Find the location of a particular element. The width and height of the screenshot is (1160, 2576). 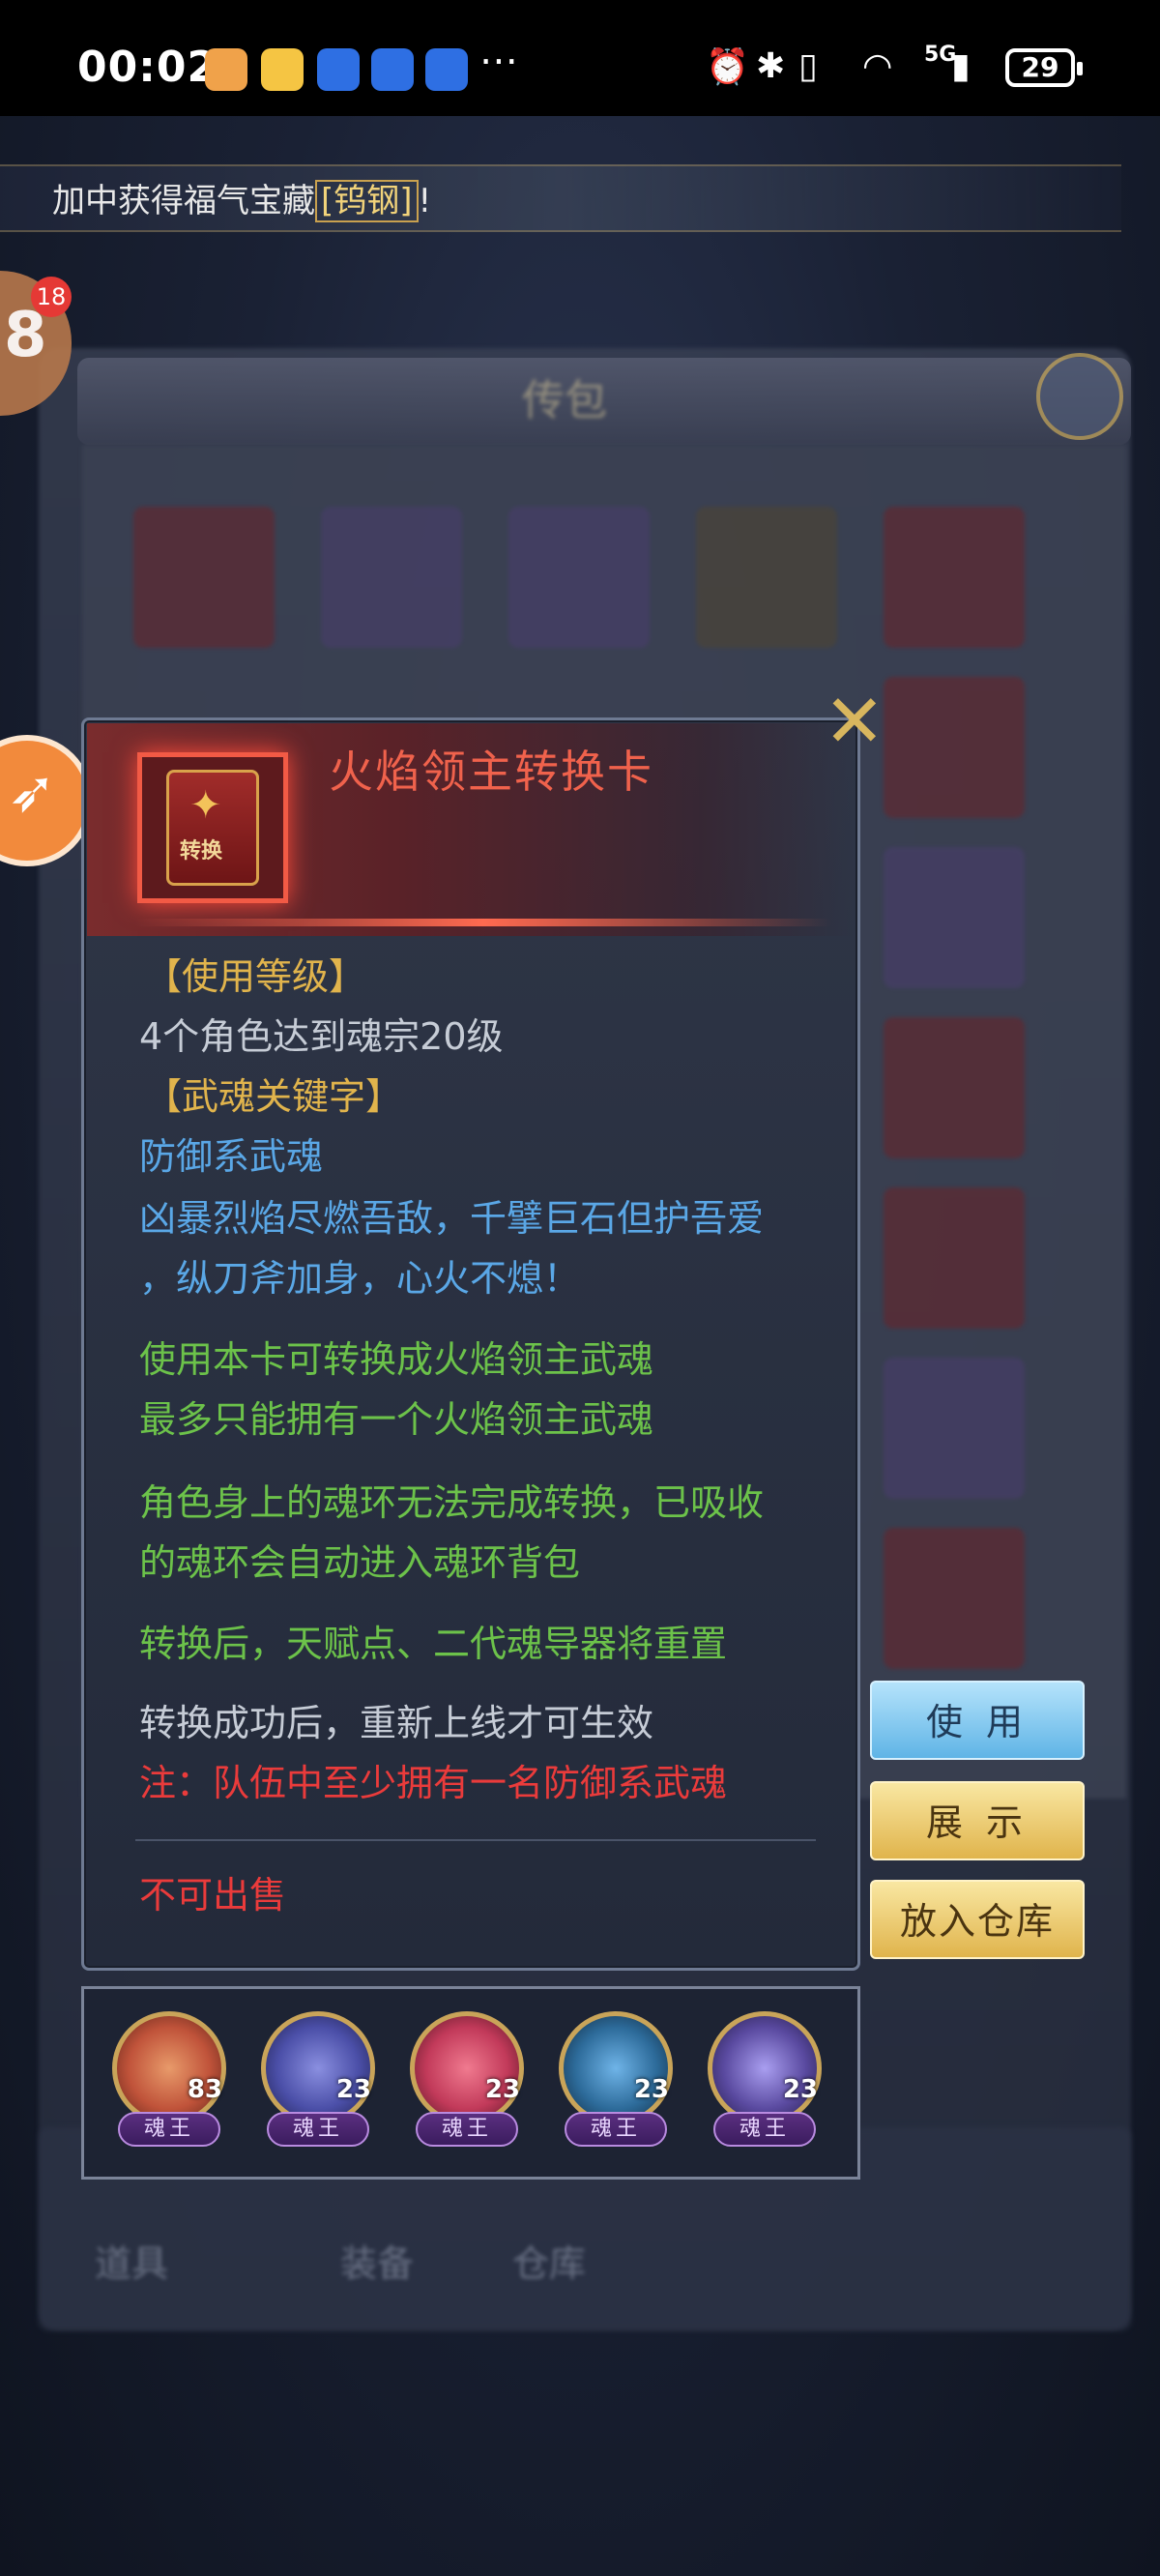

broadcast-text: 加中获得福气宝藏 [钨钢]! is located at coordinates (242, 198).